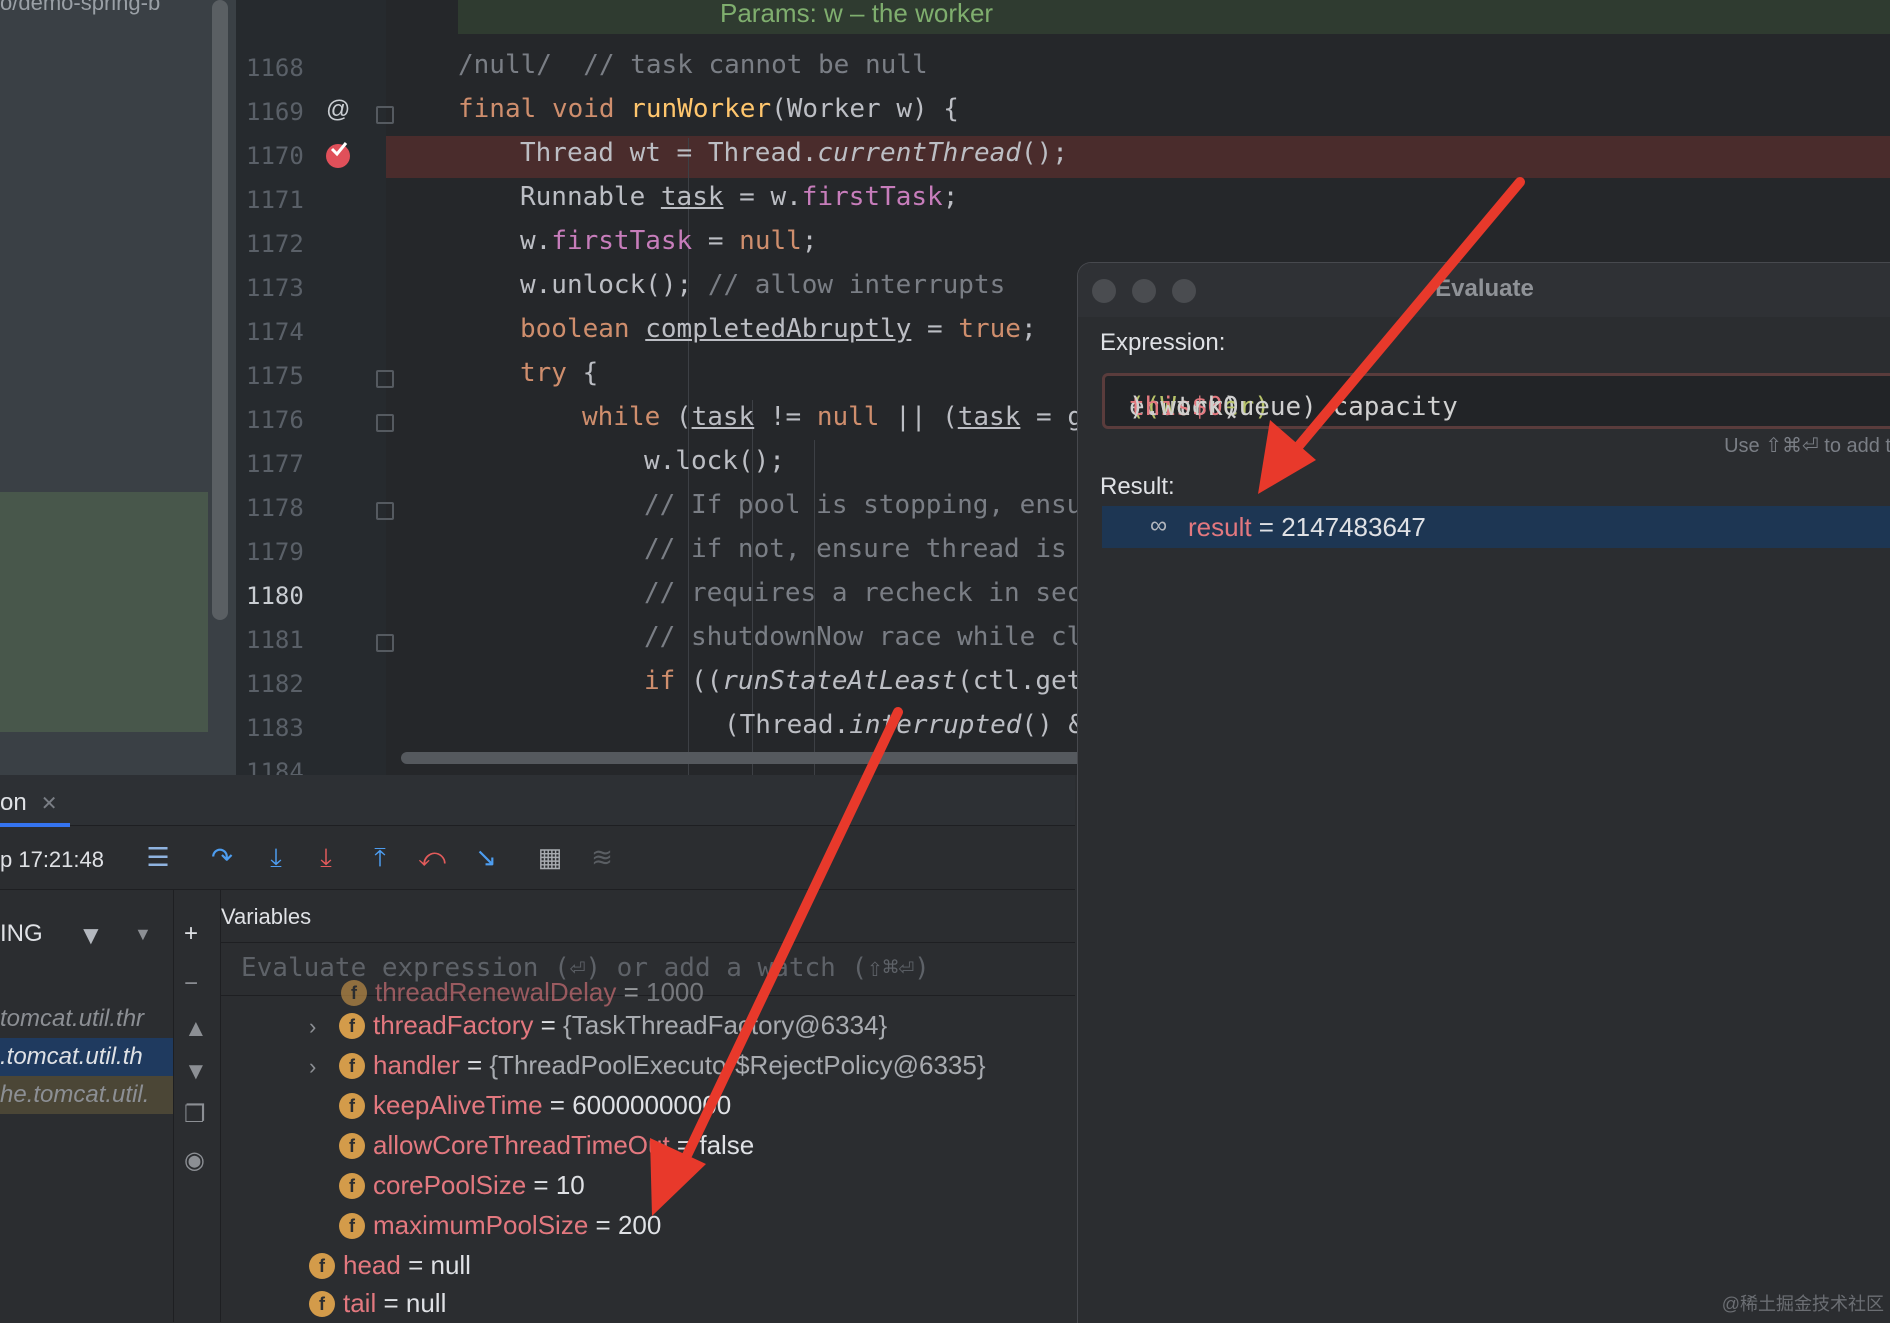 The height and width of the screenshot is (1323, 1890). Describe the element at coordinates (778, 329) in the screenshot. I see `code-line-1174: boolean completedAbruptly = true;` at that location.